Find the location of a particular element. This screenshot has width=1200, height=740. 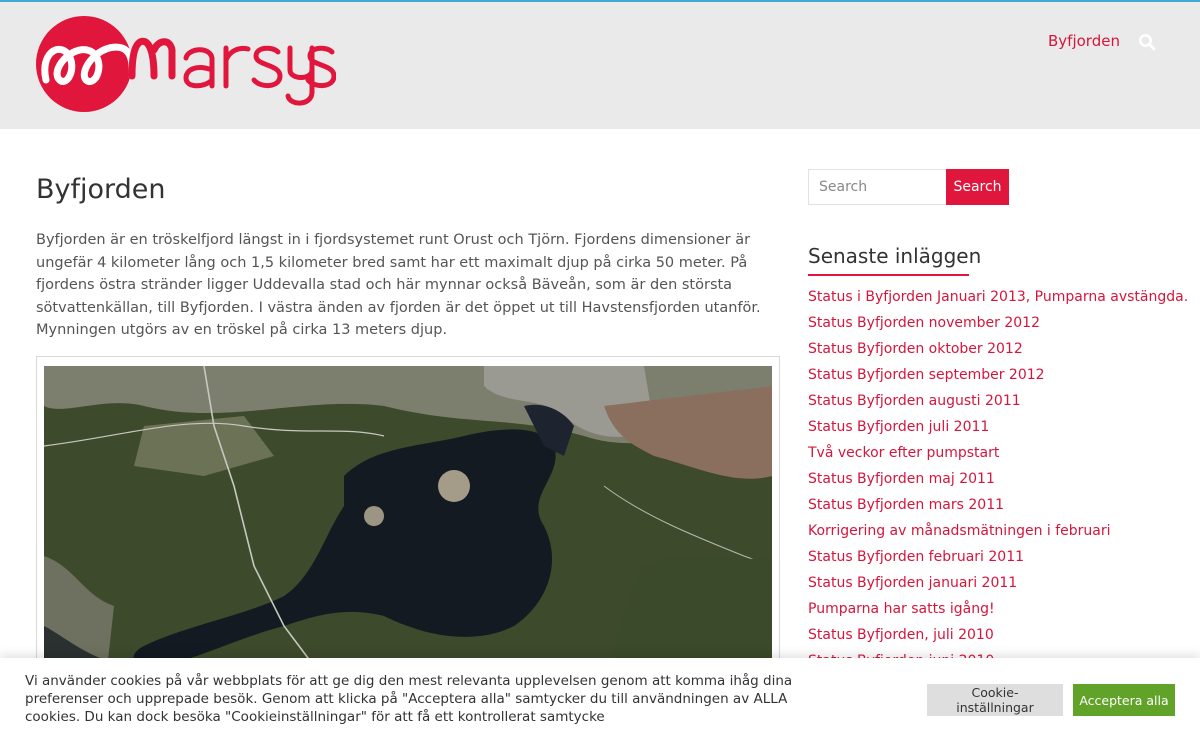

recent-post-link: Status Byfjorden, juli 2010 is located at coordinates (901, 635).